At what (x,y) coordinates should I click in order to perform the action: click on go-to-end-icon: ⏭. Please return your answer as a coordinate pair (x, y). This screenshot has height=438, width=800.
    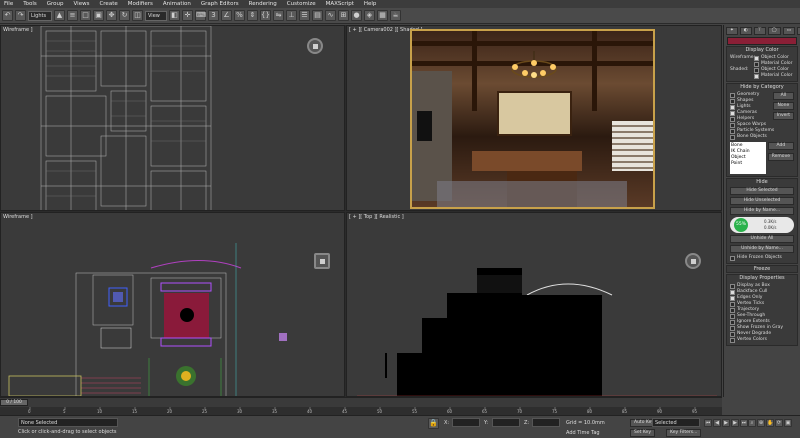
    Looking at the image, I should click on (744, 423).